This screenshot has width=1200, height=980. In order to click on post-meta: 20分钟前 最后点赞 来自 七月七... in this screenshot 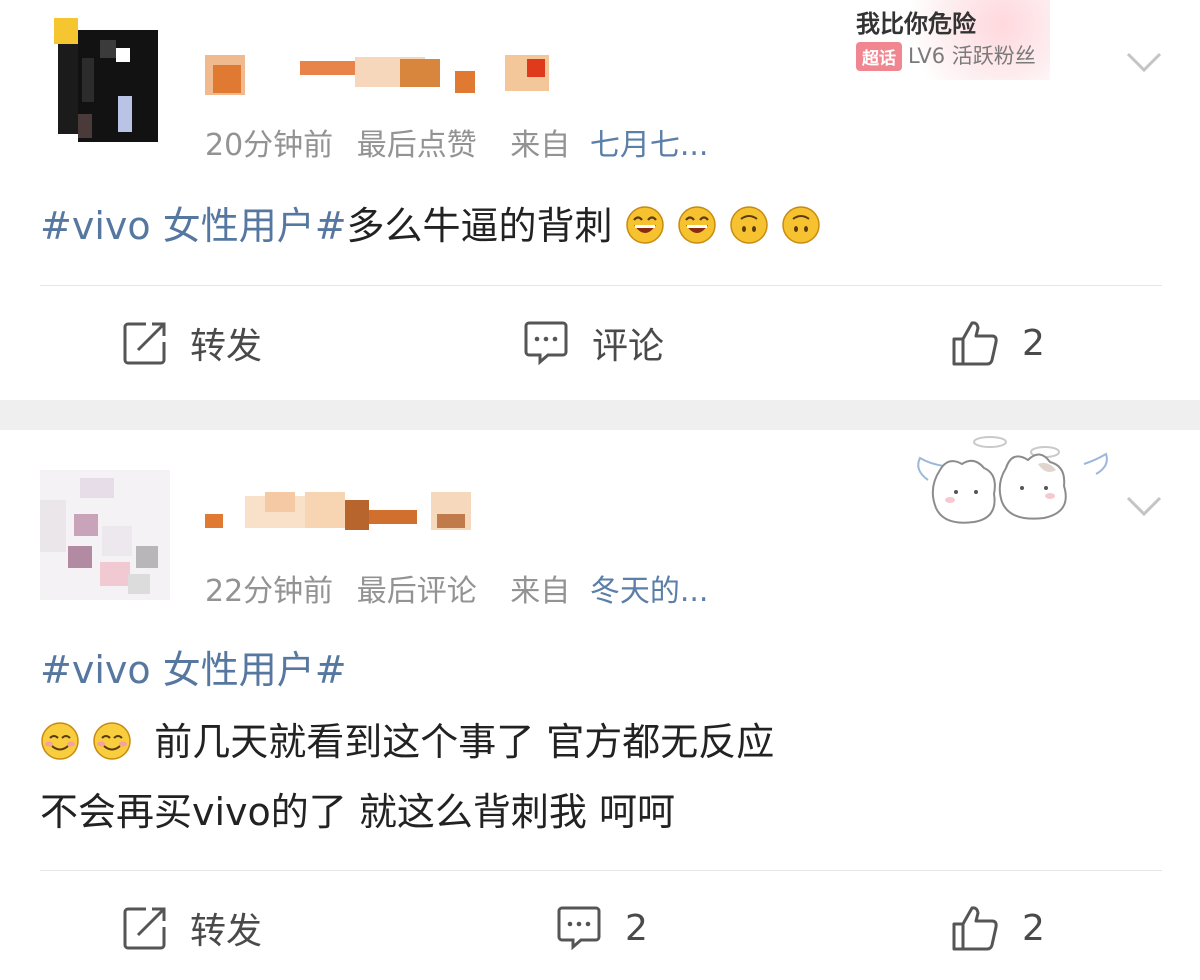, I will do `click(456, 142)`.